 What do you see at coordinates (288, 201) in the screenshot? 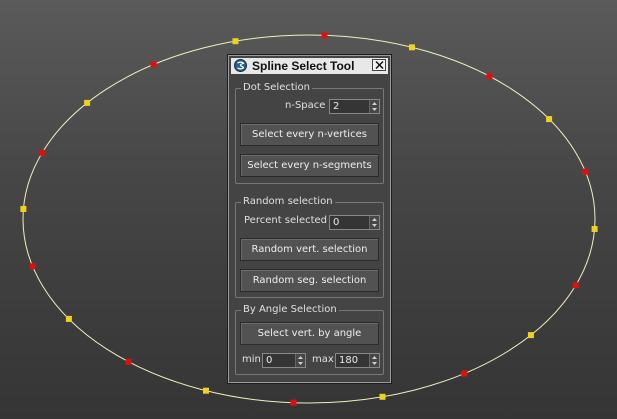
I see `random-selection-title: Random selection` at bounding box center [288, 201].